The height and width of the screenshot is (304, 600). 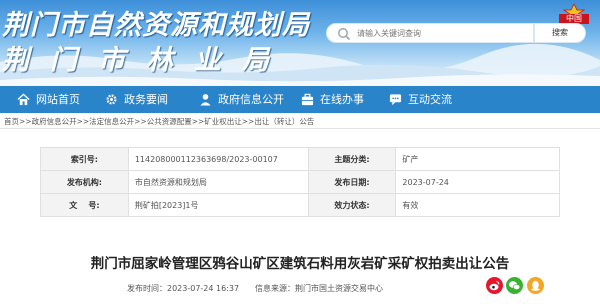 I want to click on article-title: 荆门市屈家岭管理区鸦谷山矿区建筑石料用灰岩矿采矿权拍卖出让公告, so click(x=300, y=264).